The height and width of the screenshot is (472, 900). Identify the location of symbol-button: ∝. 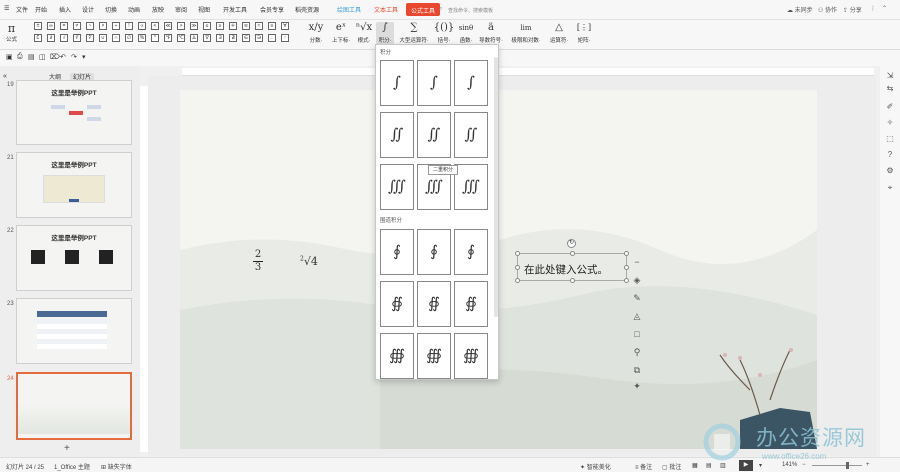
(142, 26).